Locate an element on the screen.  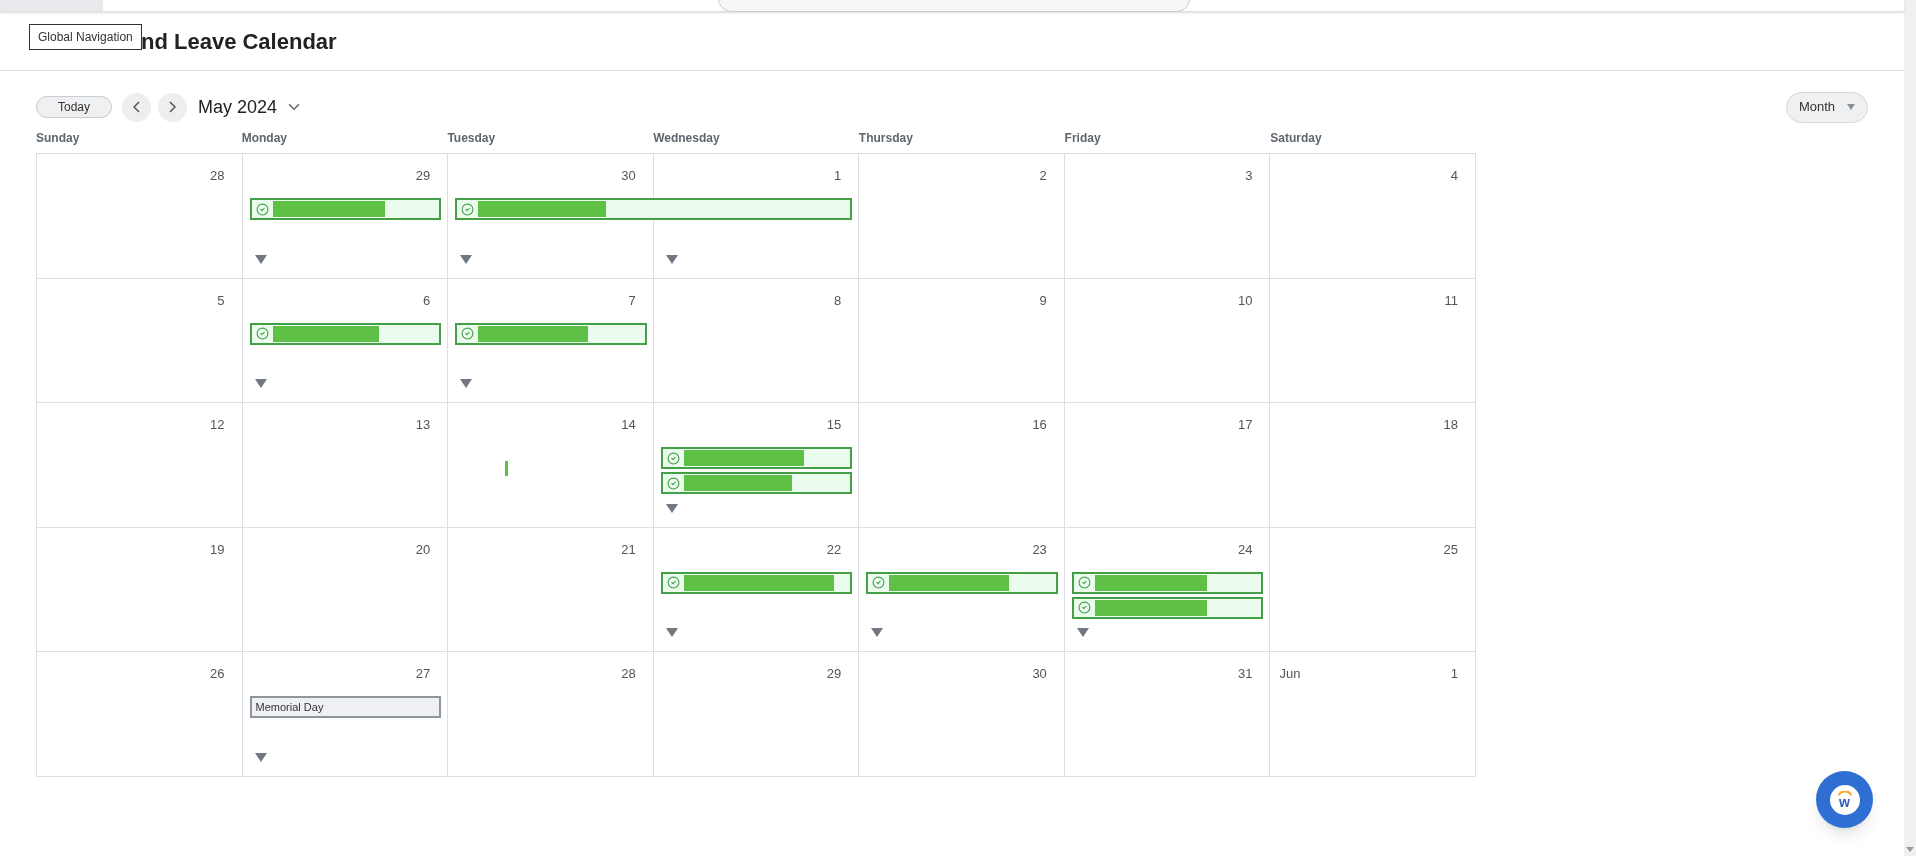
day-number: 14 is located at coordinates (628, 425).